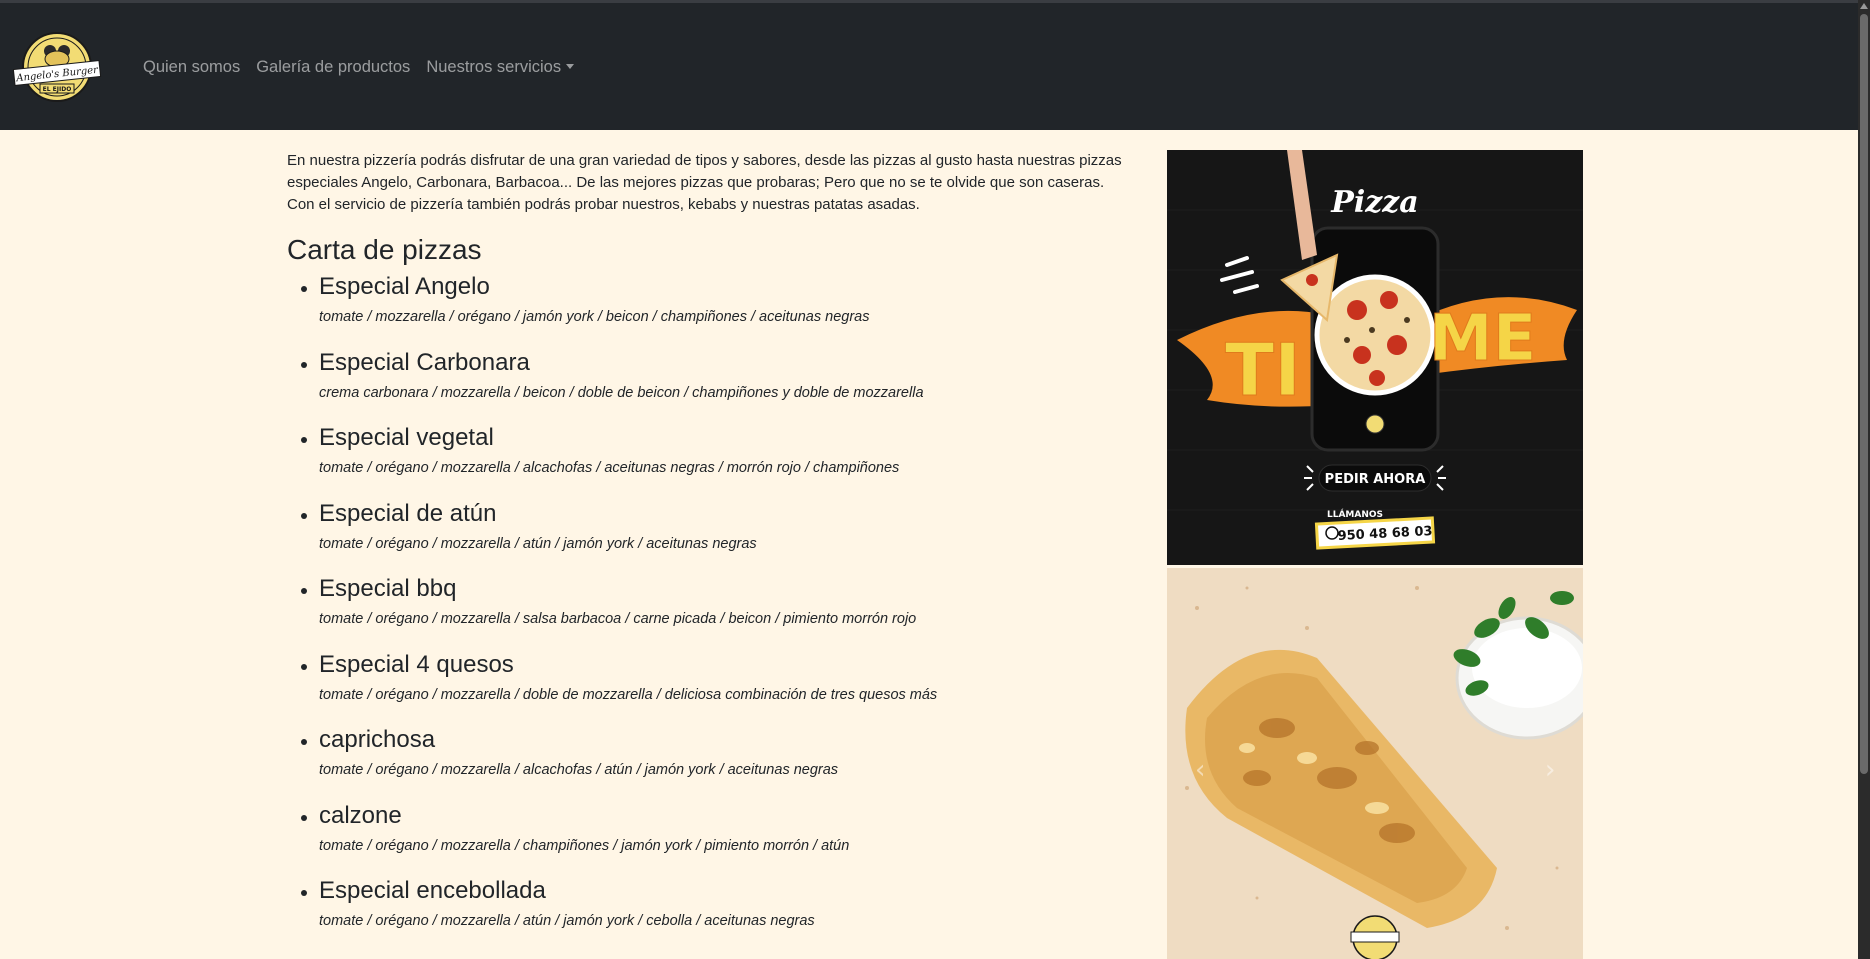 The width and height of the screenshot is (1870, 959). I want to click on promo-call-label: LLÁMANOS, so click(1355, 514).